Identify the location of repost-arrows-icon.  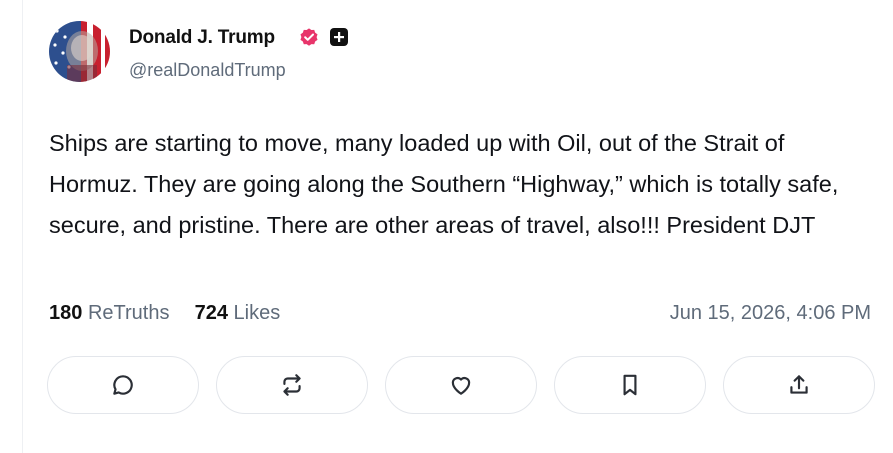
(292, 385).